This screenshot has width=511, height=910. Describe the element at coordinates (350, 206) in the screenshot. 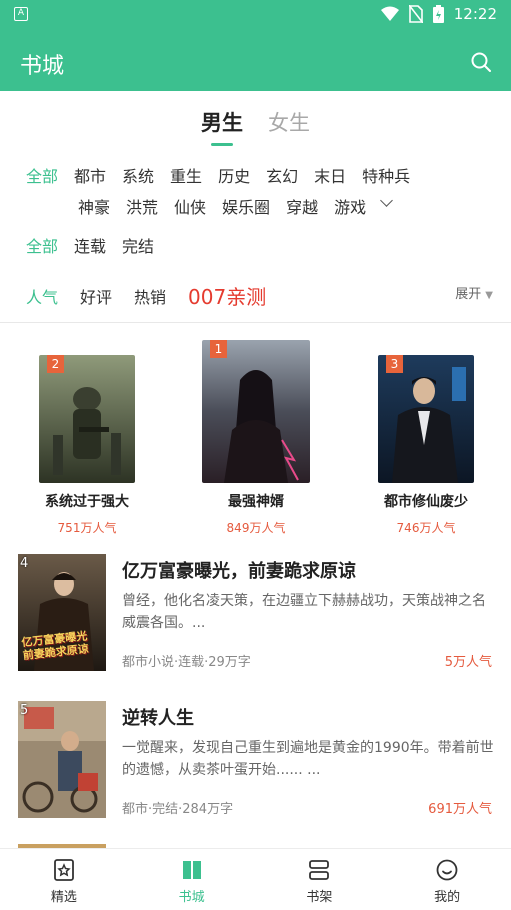

I see `category-item: 游戏` at that location.